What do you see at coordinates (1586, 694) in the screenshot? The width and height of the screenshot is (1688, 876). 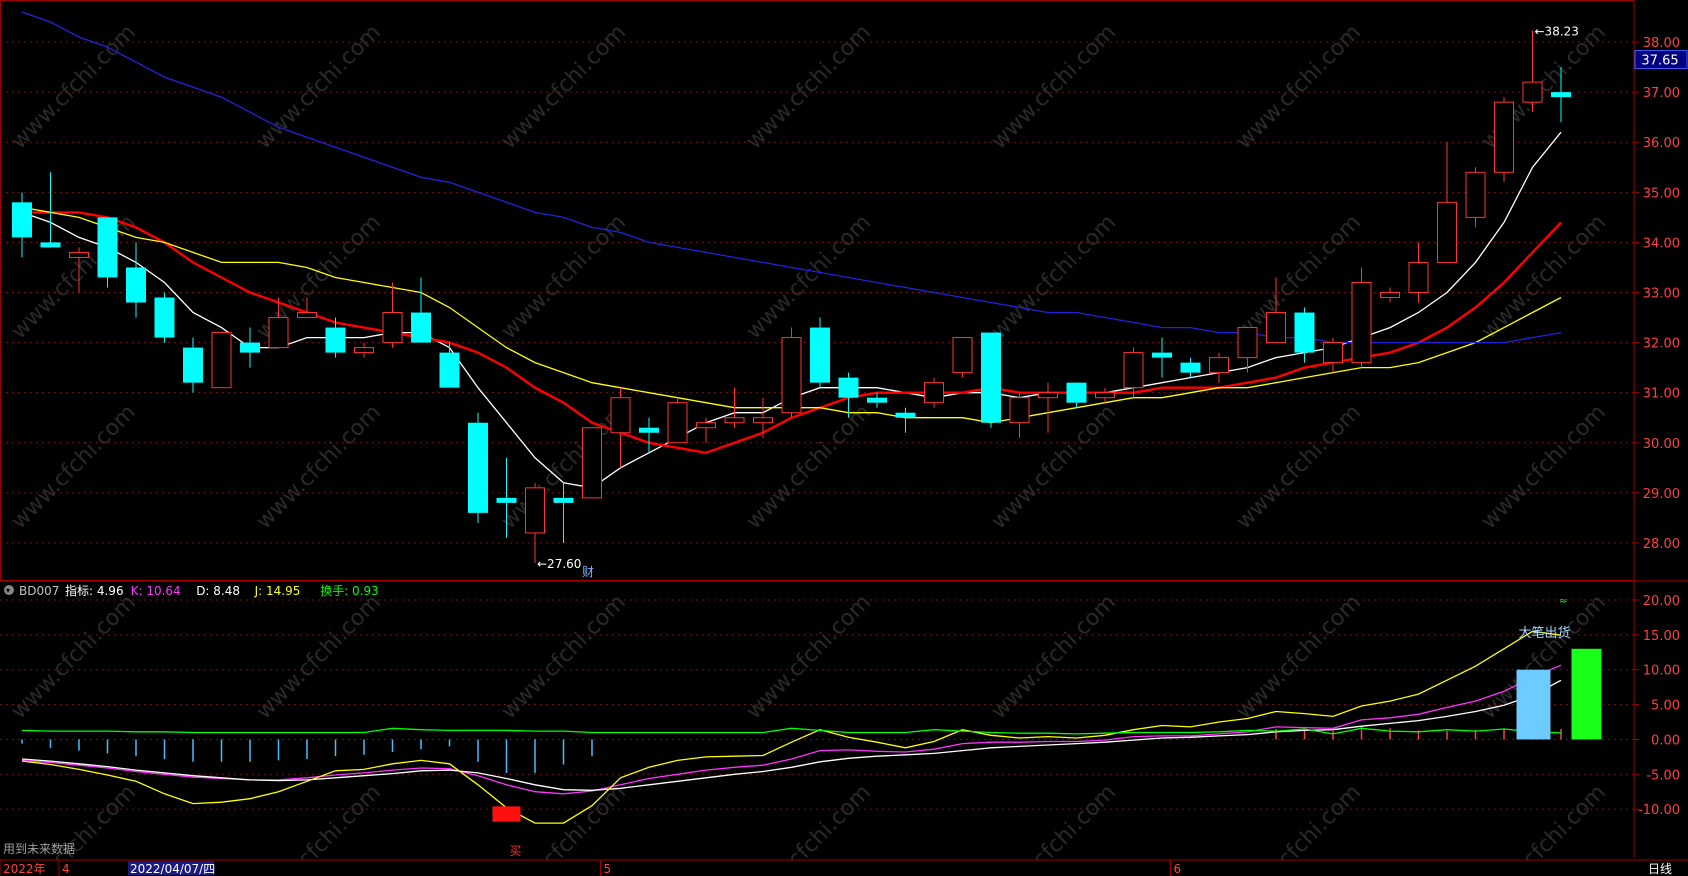 I see `signal-bar-green` at bounding box center [1586, 694].